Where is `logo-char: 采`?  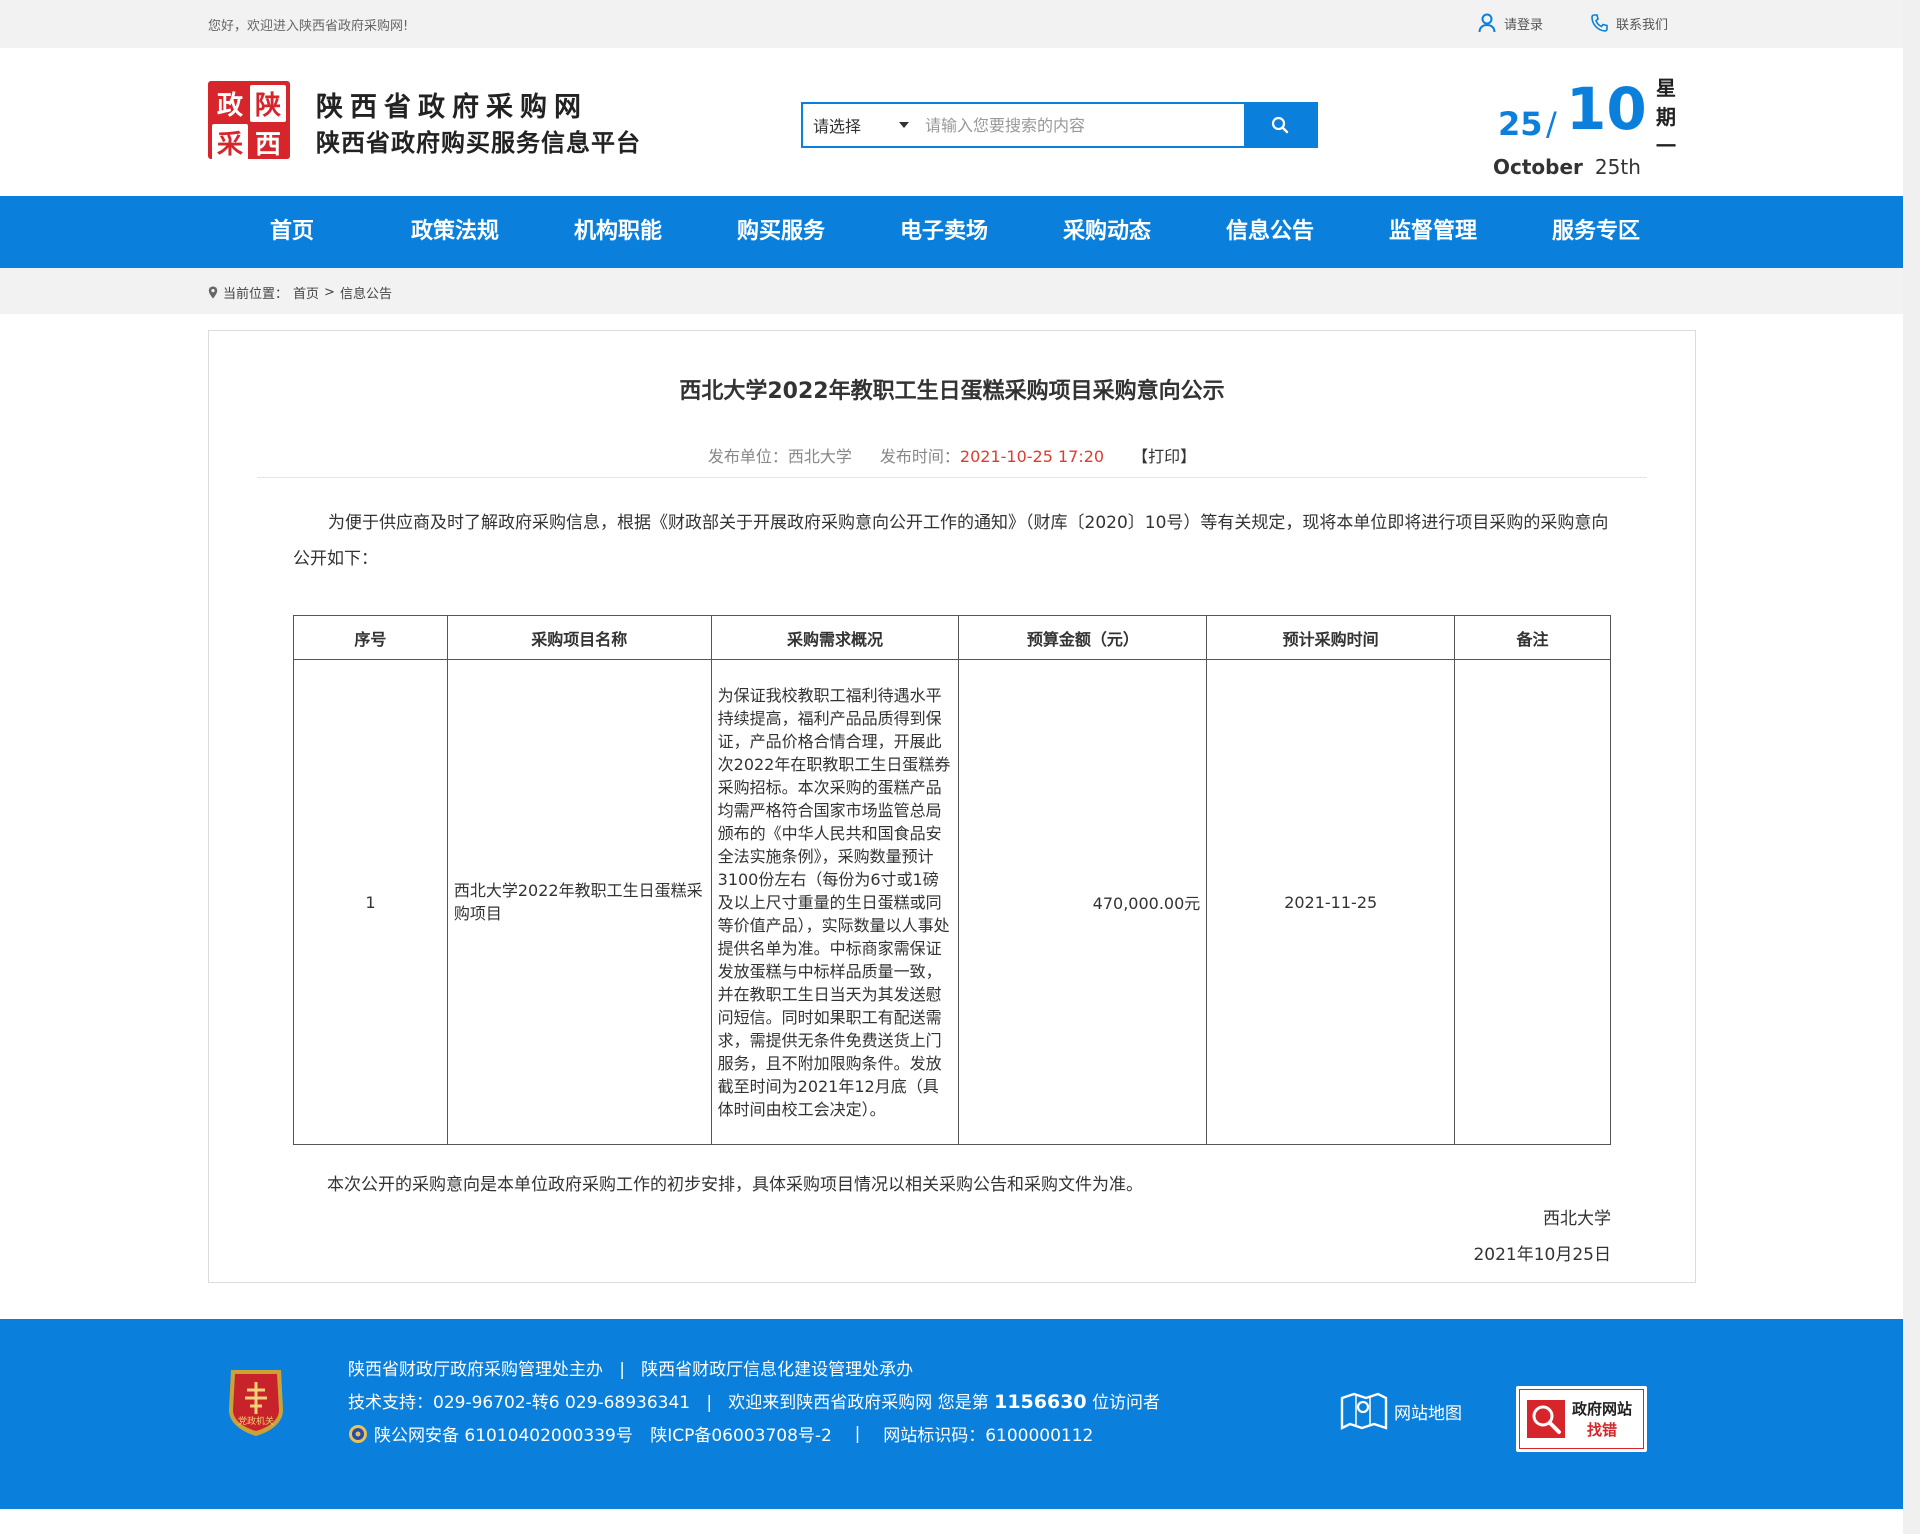
logo-char: 采 is located at coordinates (230, 142).